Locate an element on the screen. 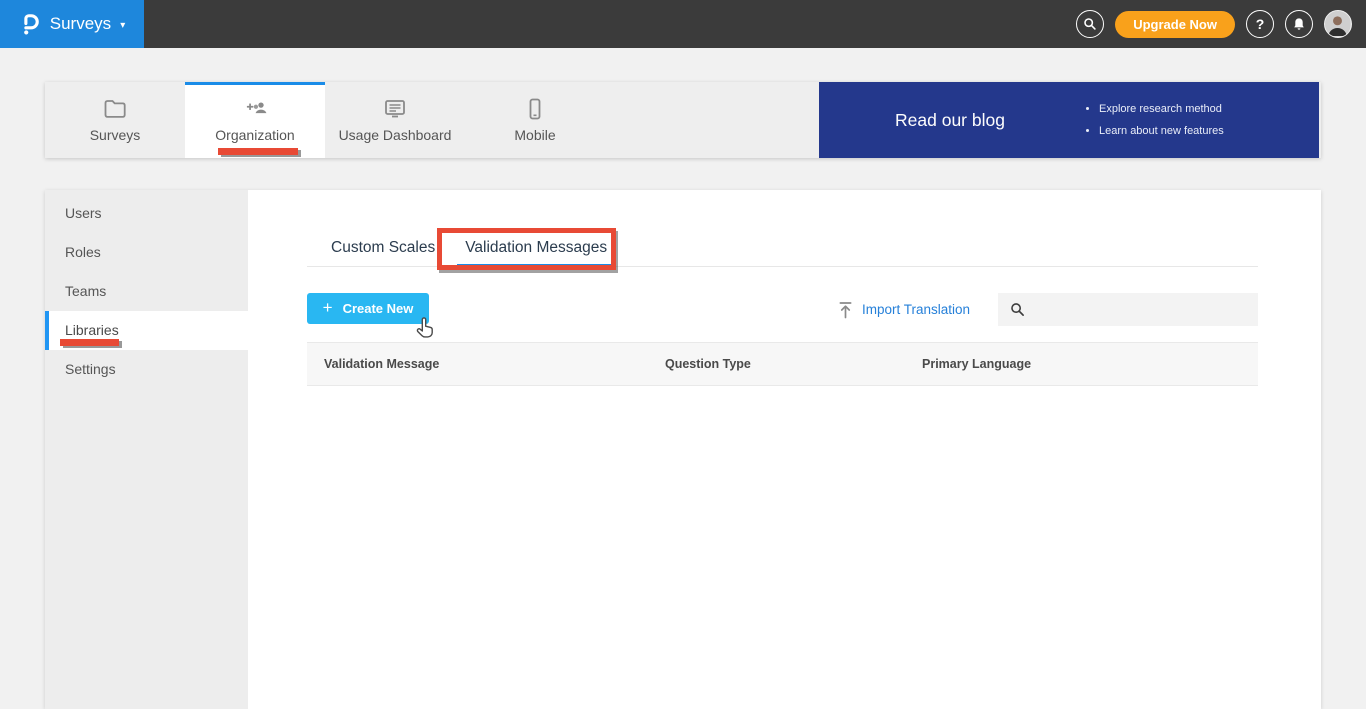 Image resolution: width=1366 pixels, height=709 pixels. tab-custom-scales: Custom Scales is located at coordinates (382, 248).